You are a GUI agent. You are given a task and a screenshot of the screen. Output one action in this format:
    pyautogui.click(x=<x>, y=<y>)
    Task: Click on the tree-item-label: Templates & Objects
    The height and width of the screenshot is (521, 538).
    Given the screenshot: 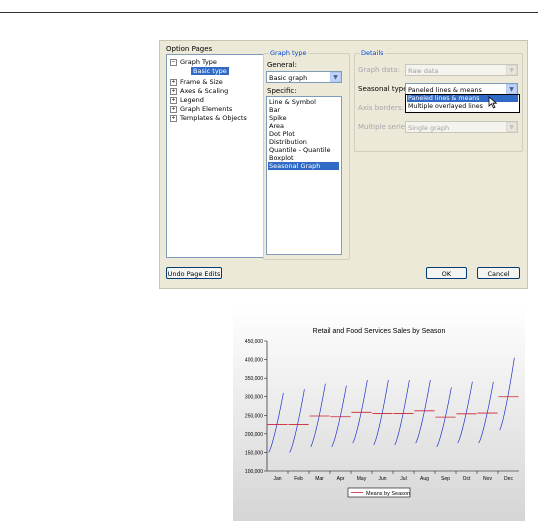 What is the action you would take?
    pyautogui.click(x=213, y=118)
    